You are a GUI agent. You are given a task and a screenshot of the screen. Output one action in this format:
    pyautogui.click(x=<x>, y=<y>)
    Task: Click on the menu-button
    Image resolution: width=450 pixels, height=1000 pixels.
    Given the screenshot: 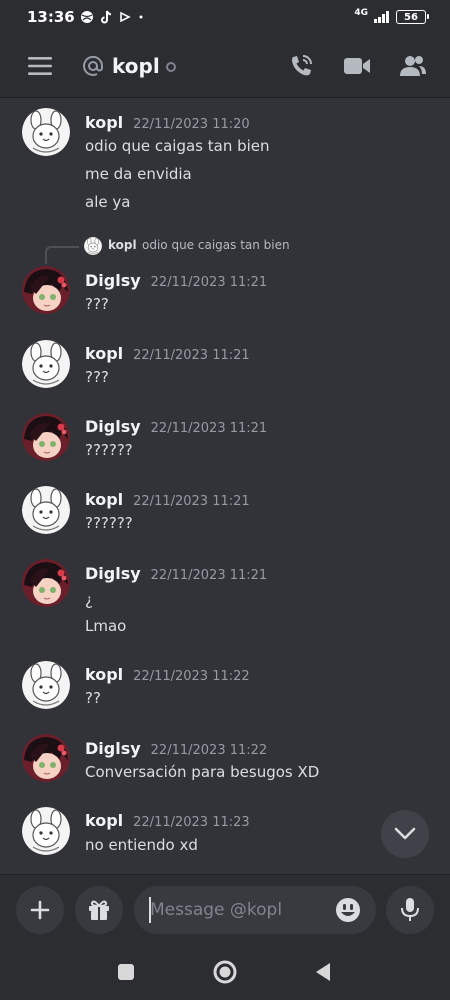 What is the action you would take?
    pyautogui.click(x=40, y=66)
    